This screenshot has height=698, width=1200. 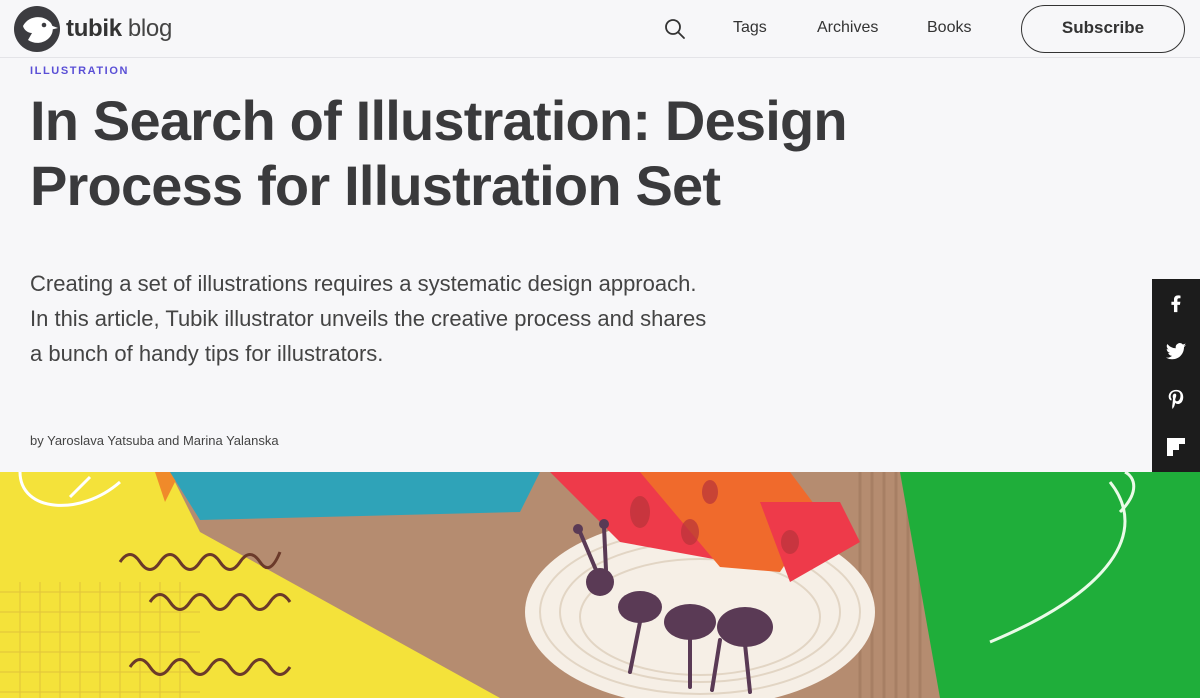 What do you see at coordinates (949, 28) in the screenshot?
I see `nav-books: Books` at bounding box center [949, 28].